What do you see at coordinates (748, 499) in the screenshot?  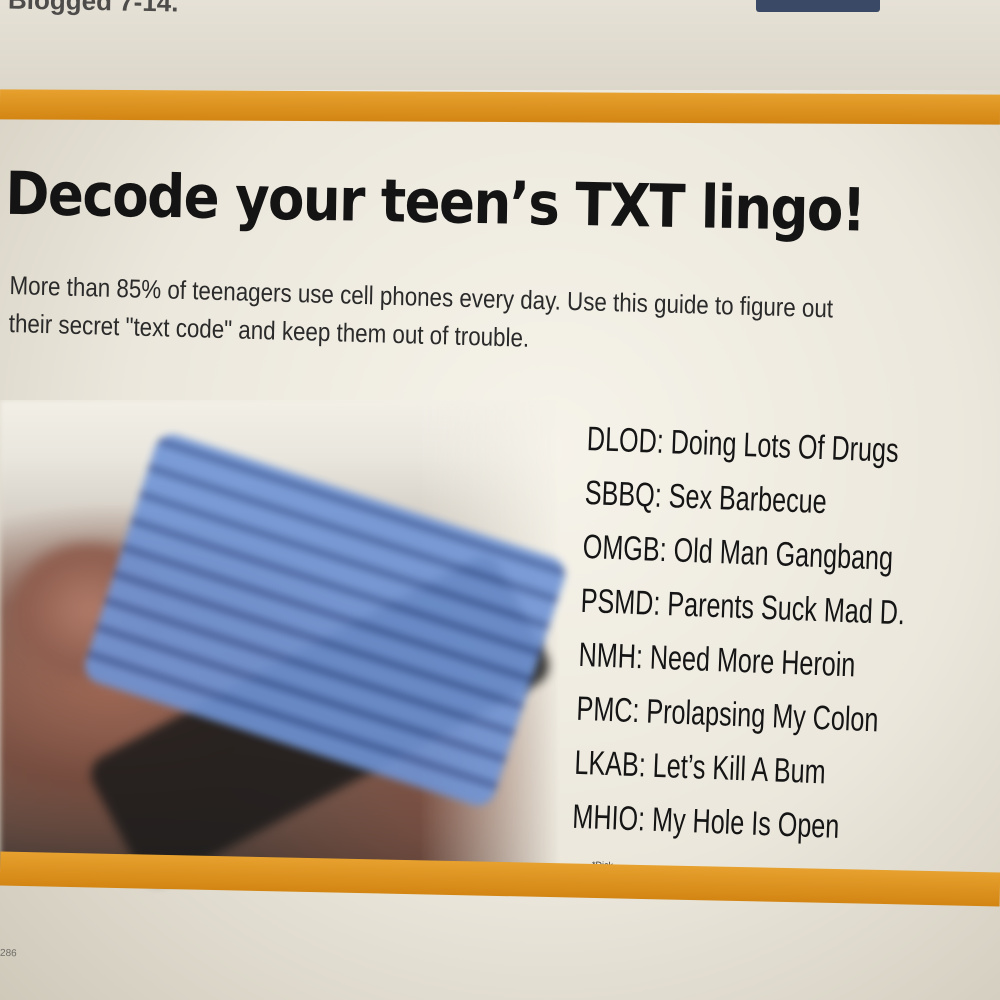 I see `lingo-meaning: Sex Barbecue` at bounding box center [748, 499].